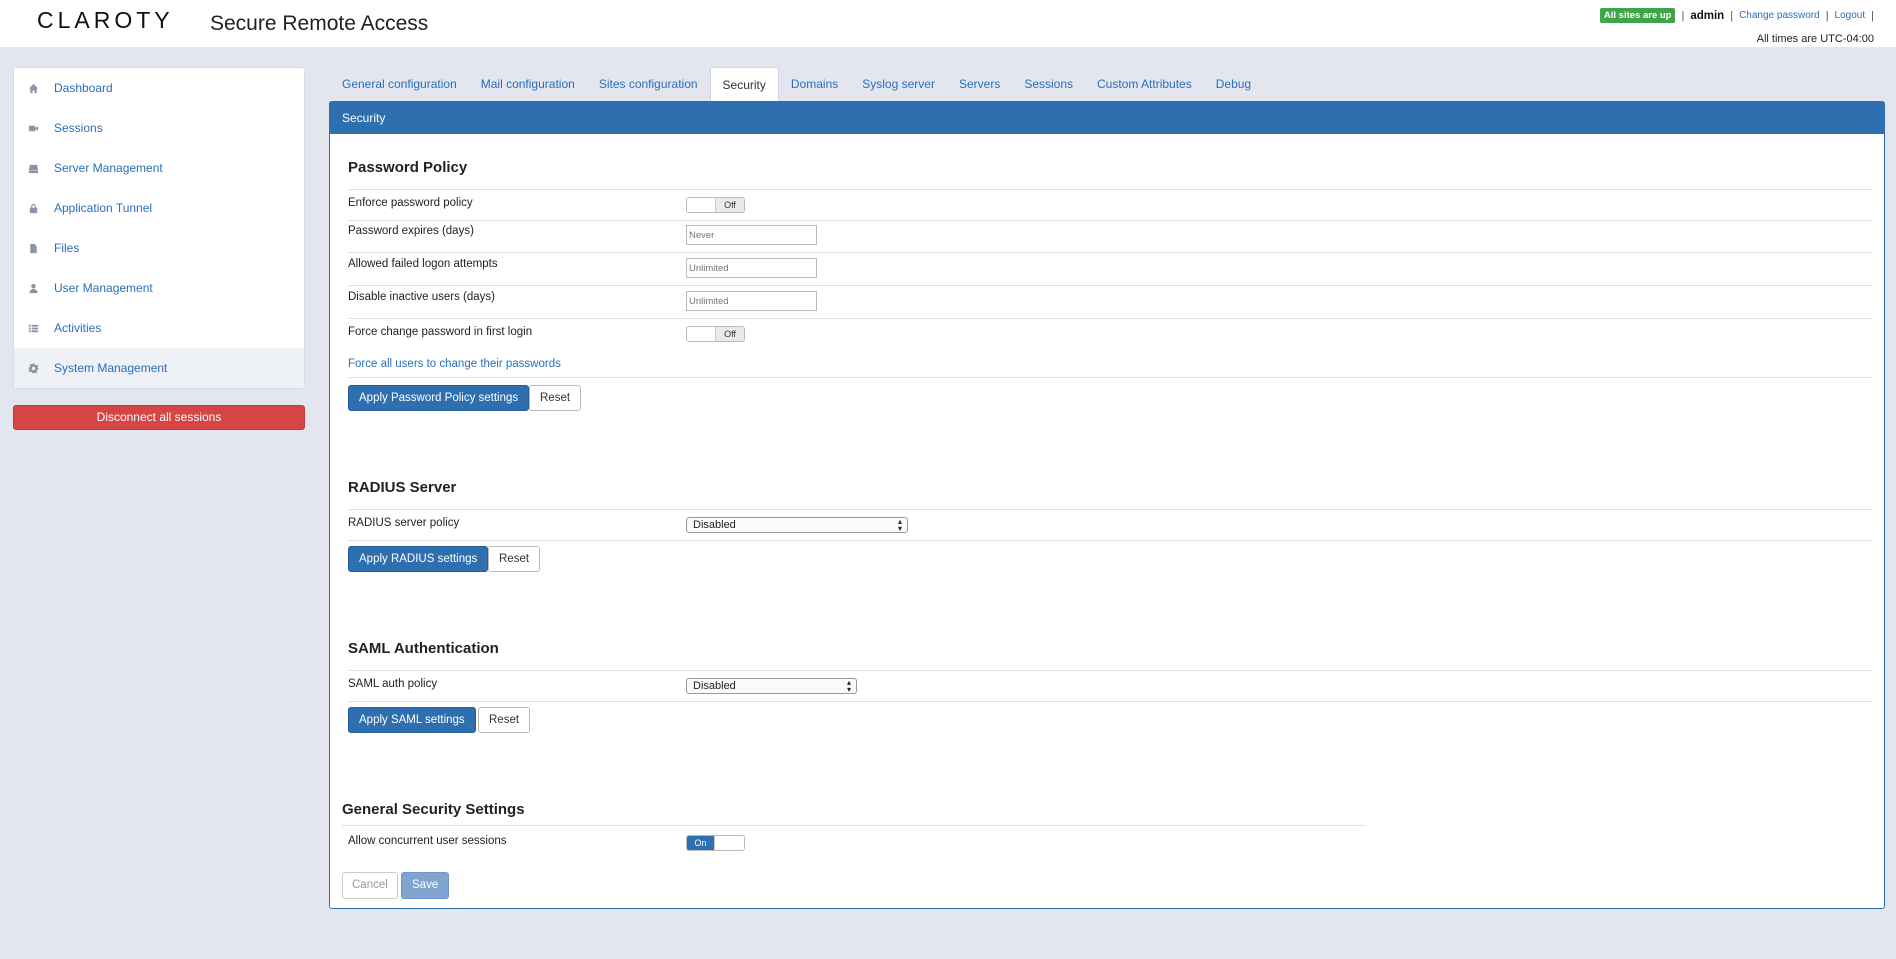 The image size is (1896, 959). What do you see at coordinates (1110, 301) in the screenshot?
I see `inactive-users-row: Disable inactive users (days)` at bounding box center [1110, 301].